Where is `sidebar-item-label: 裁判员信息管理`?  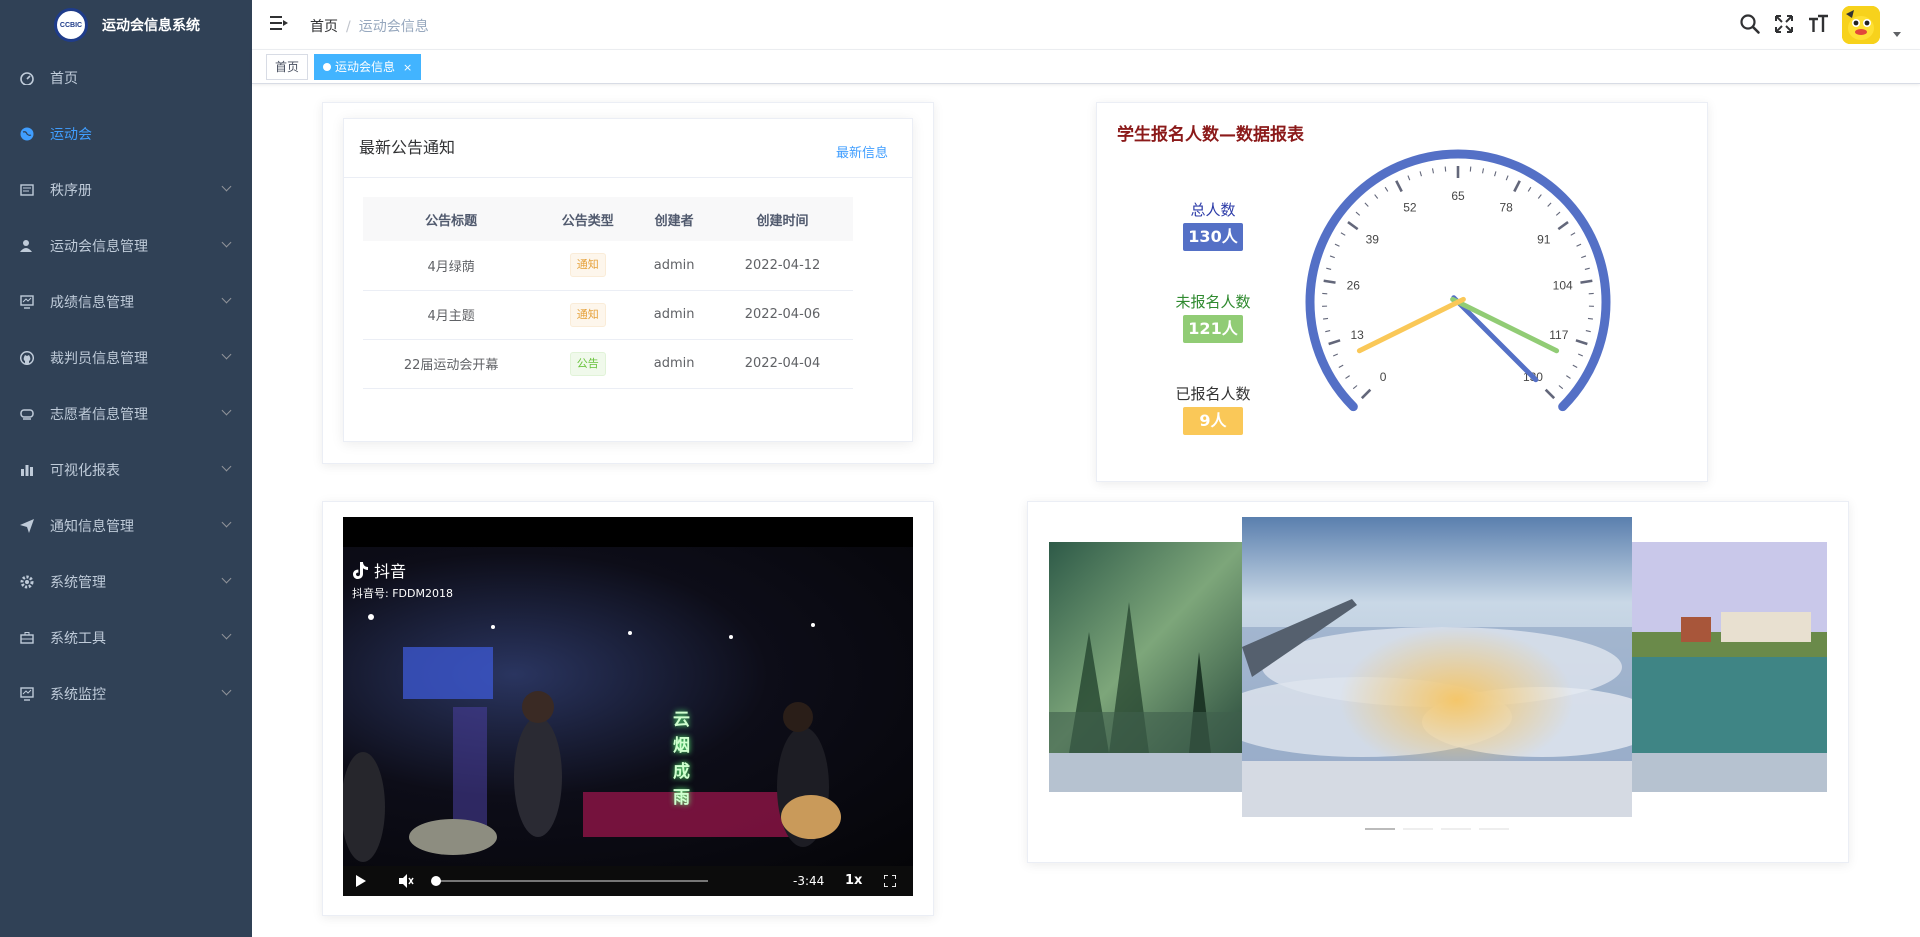
sidebar-item-label: 裁判员信息管理 is located at coordinates (99, 359).